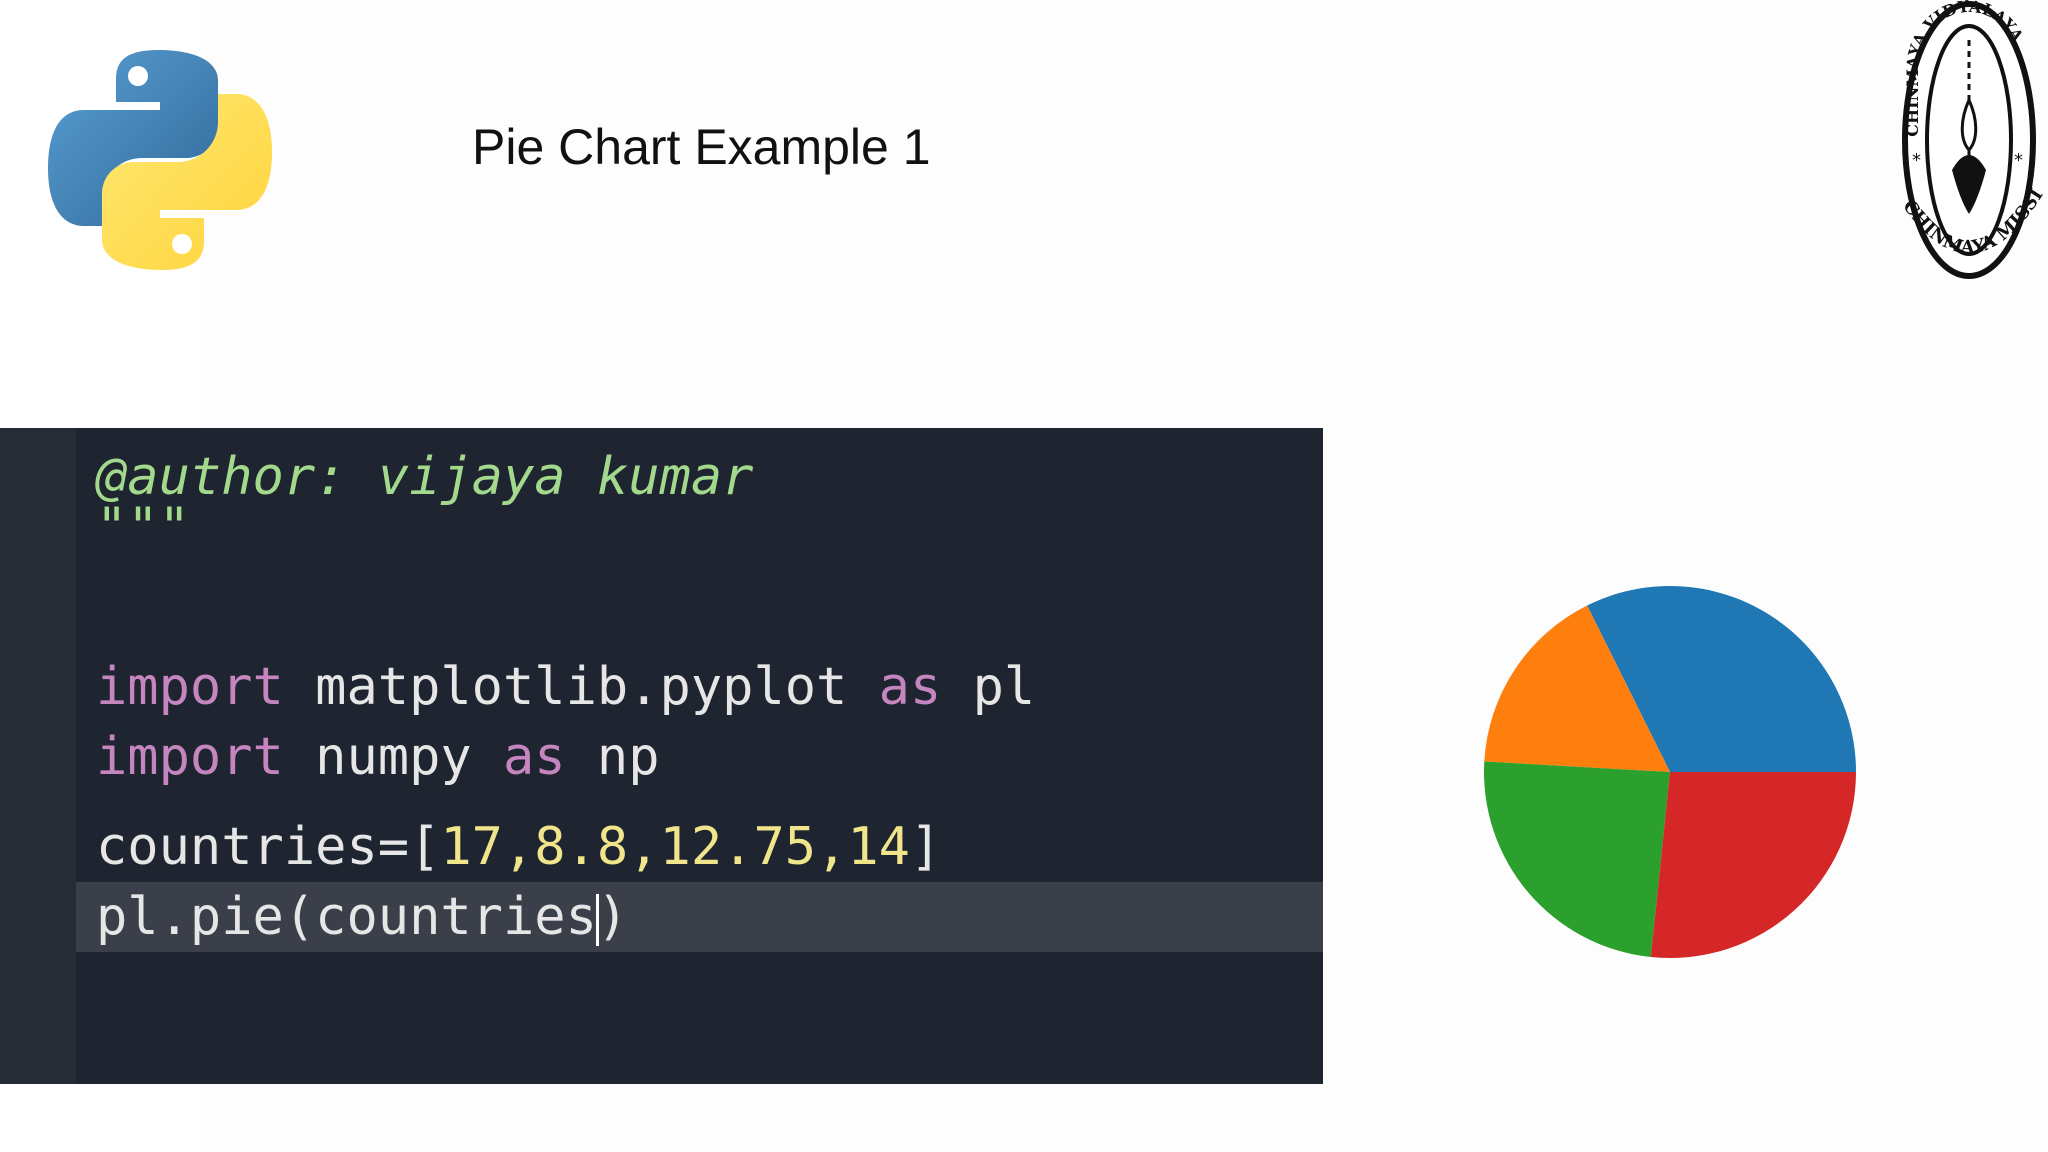 The height and width of the screenshot is (1152, 2048). I want to click on code-line-pie-call: pl.pie(countries), so click(362, 917).